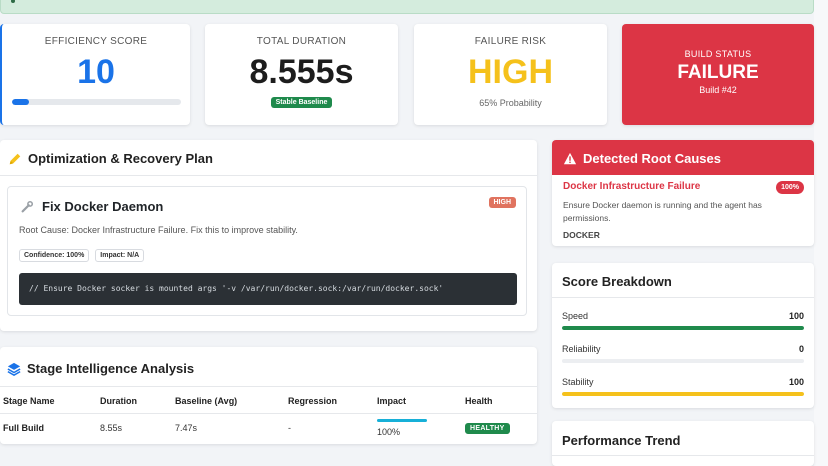 This screenshot has width=828, height=466. Describe the element at coordinates (796, 382) in the screenshot. I see `stability-value: 100` at that location.